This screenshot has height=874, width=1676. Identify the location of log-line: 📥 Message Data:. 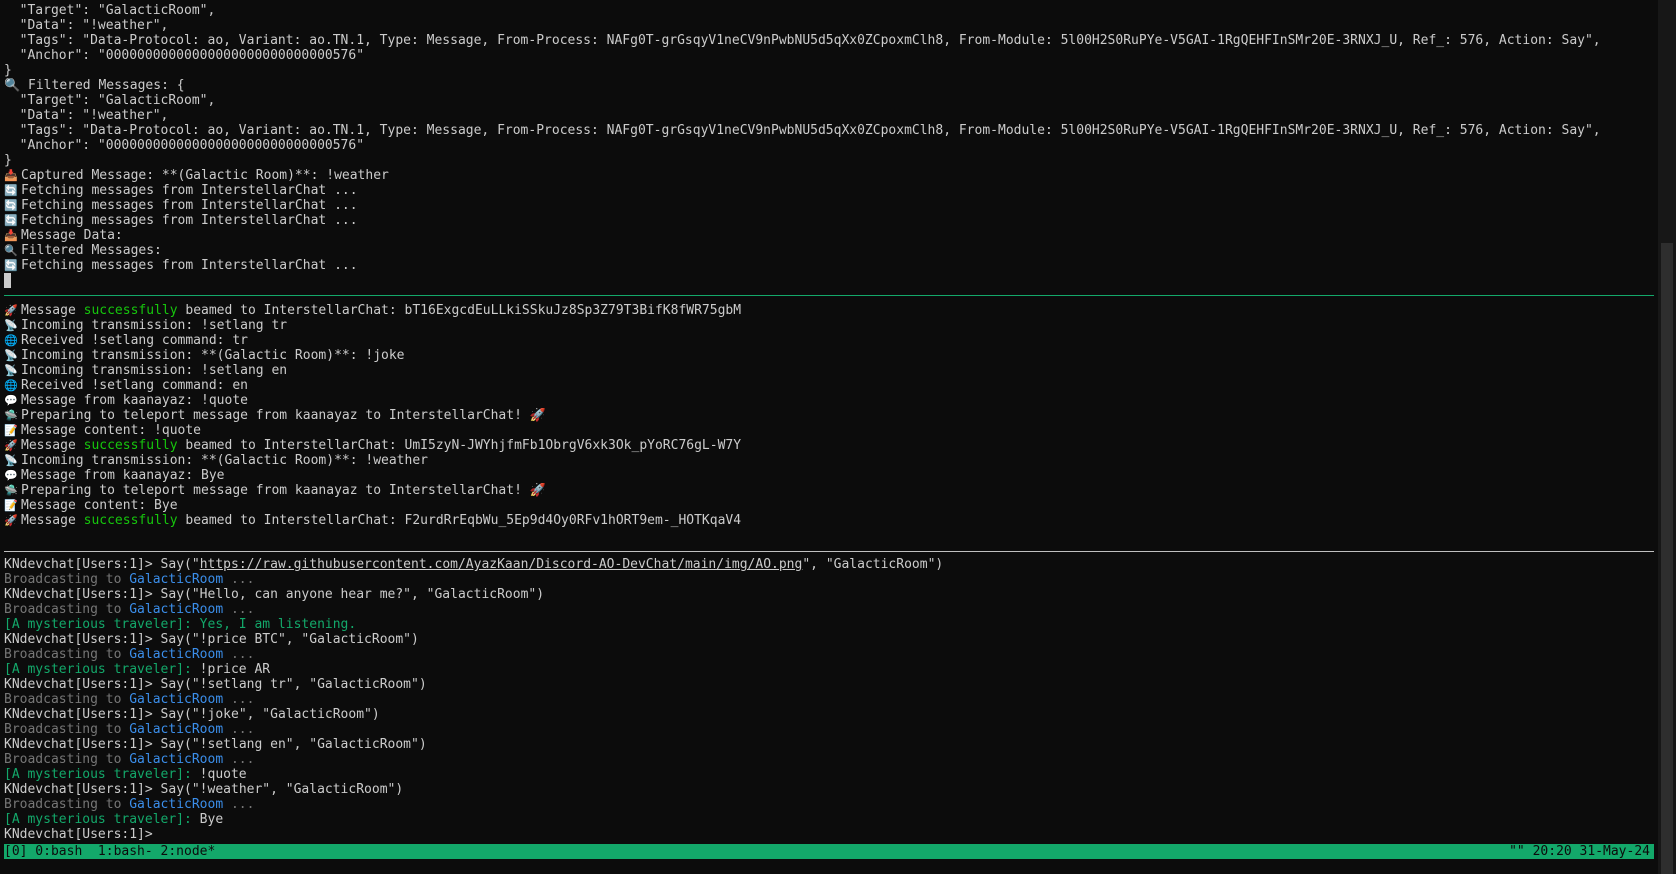
(827, 235).